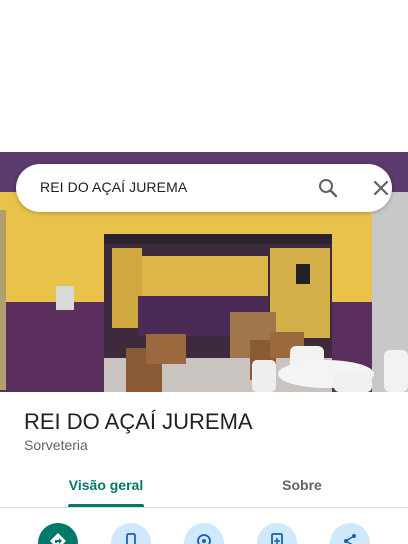 The height and width of the screenshot is (544, 408). What do you see at coordinates (58, 538) in the screenshot?
I see `directions-icon` at bounding box center [58, 538].